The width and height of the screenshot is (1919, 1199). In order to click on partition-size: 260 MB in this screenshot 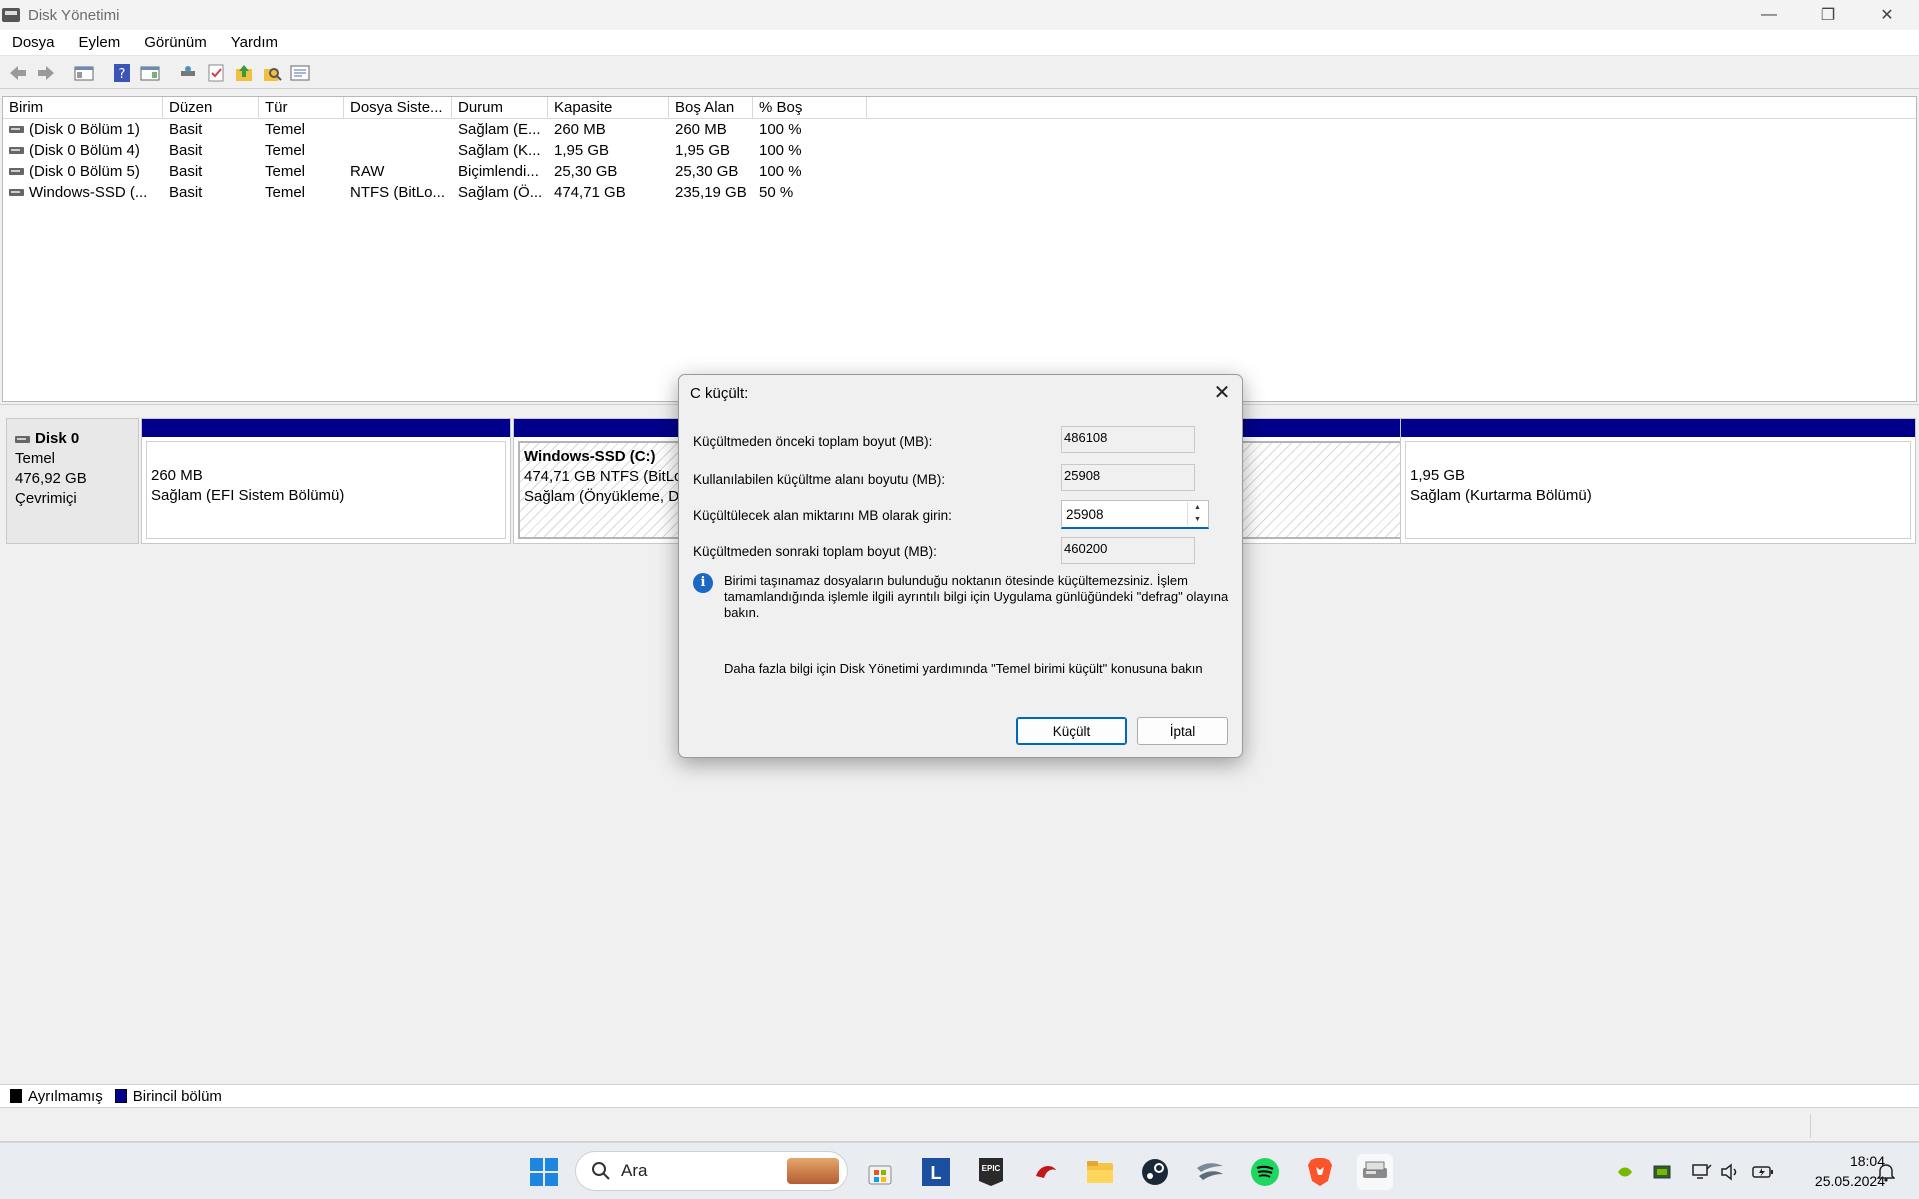, I will do `click(177, 475)`.